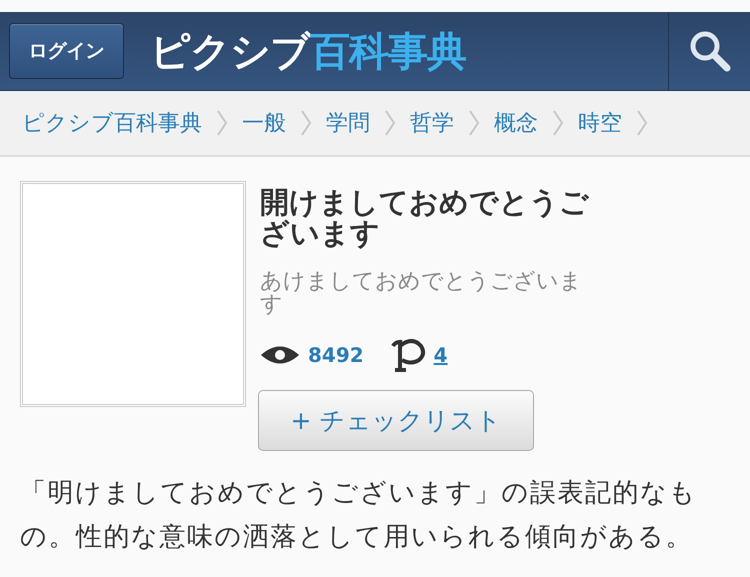 The width and height of the screenshot is (750, 577). What do you see at coordinates (516, 123) in the screenshot?
I see `breadcrumb-link: 概念` at bounding box center [516, 123].